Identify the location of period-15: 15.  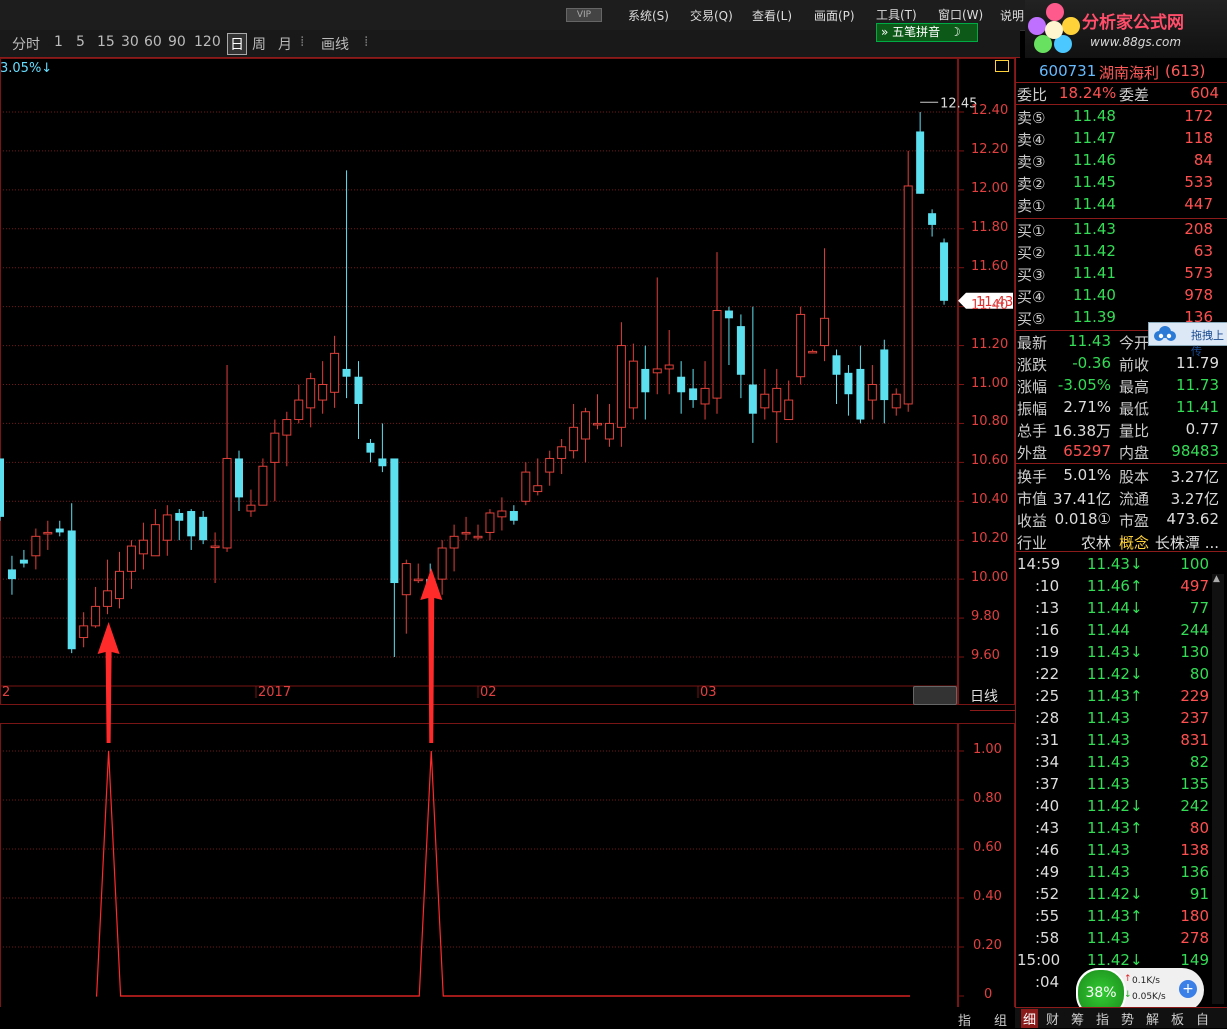
(106, 42).